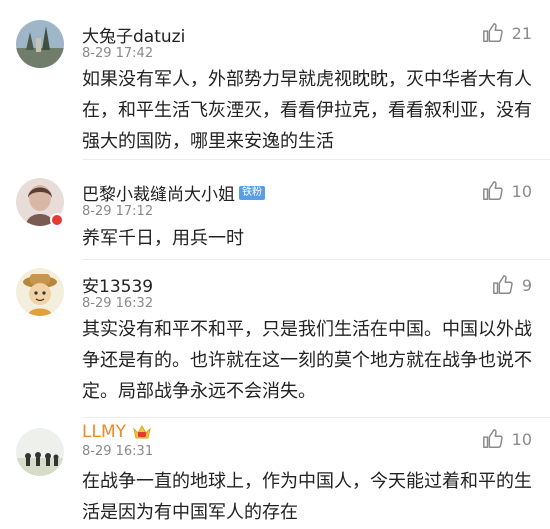 The height and width of the screenshot is (529, 550). What do you see at coordinates (104, 432) in the screenshot?
I see `username-text: LLMY` at bounding box center [104, 432].